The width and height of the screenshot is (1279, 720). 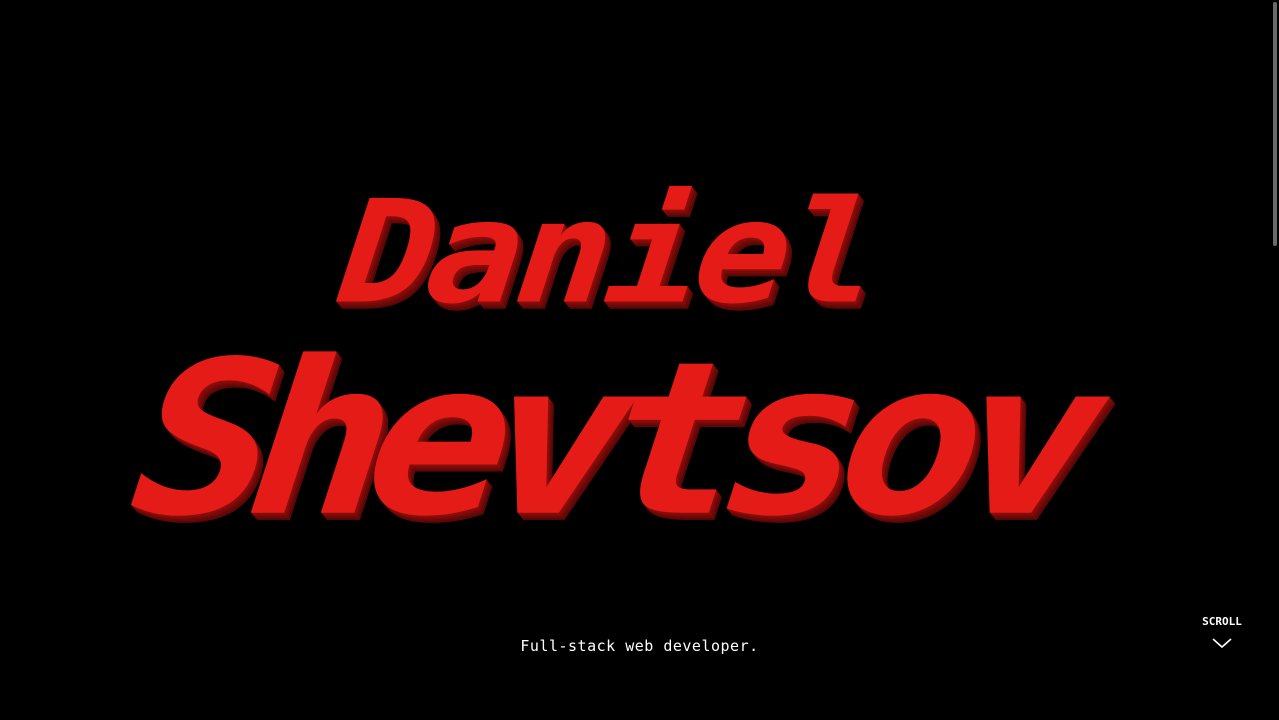 I want to click on hero-name-first: Daniel, so click(x=608, y=253).